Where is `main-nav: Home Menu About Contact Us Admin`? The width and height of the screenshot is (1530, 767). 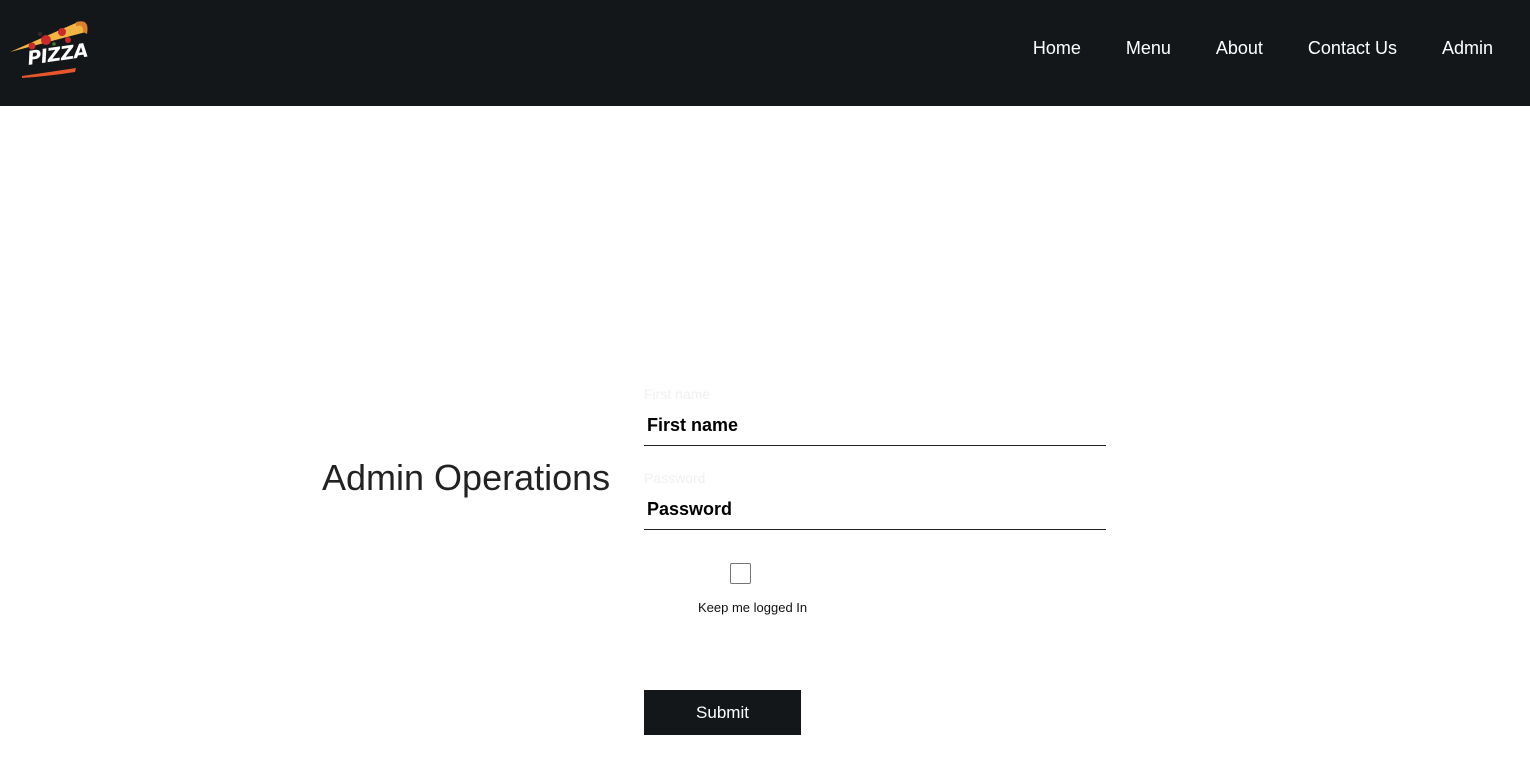
main-nav: Home Menu About Contact Us Admin is located at coordinates (1263, 48).